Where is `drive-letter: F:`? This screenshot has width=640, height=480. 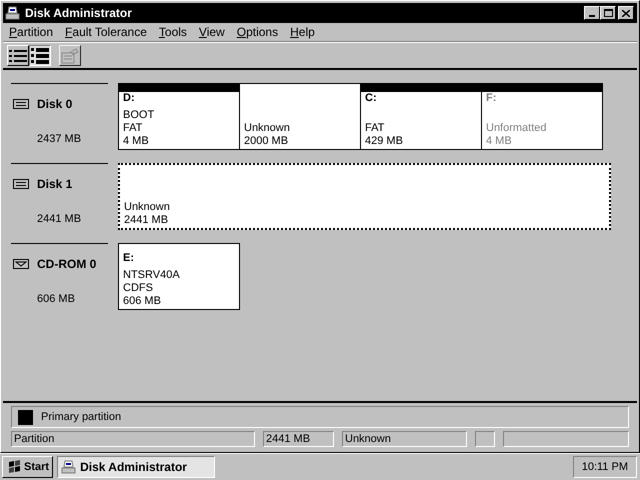
drive-letter: F: is located at coordinates (492, 98).